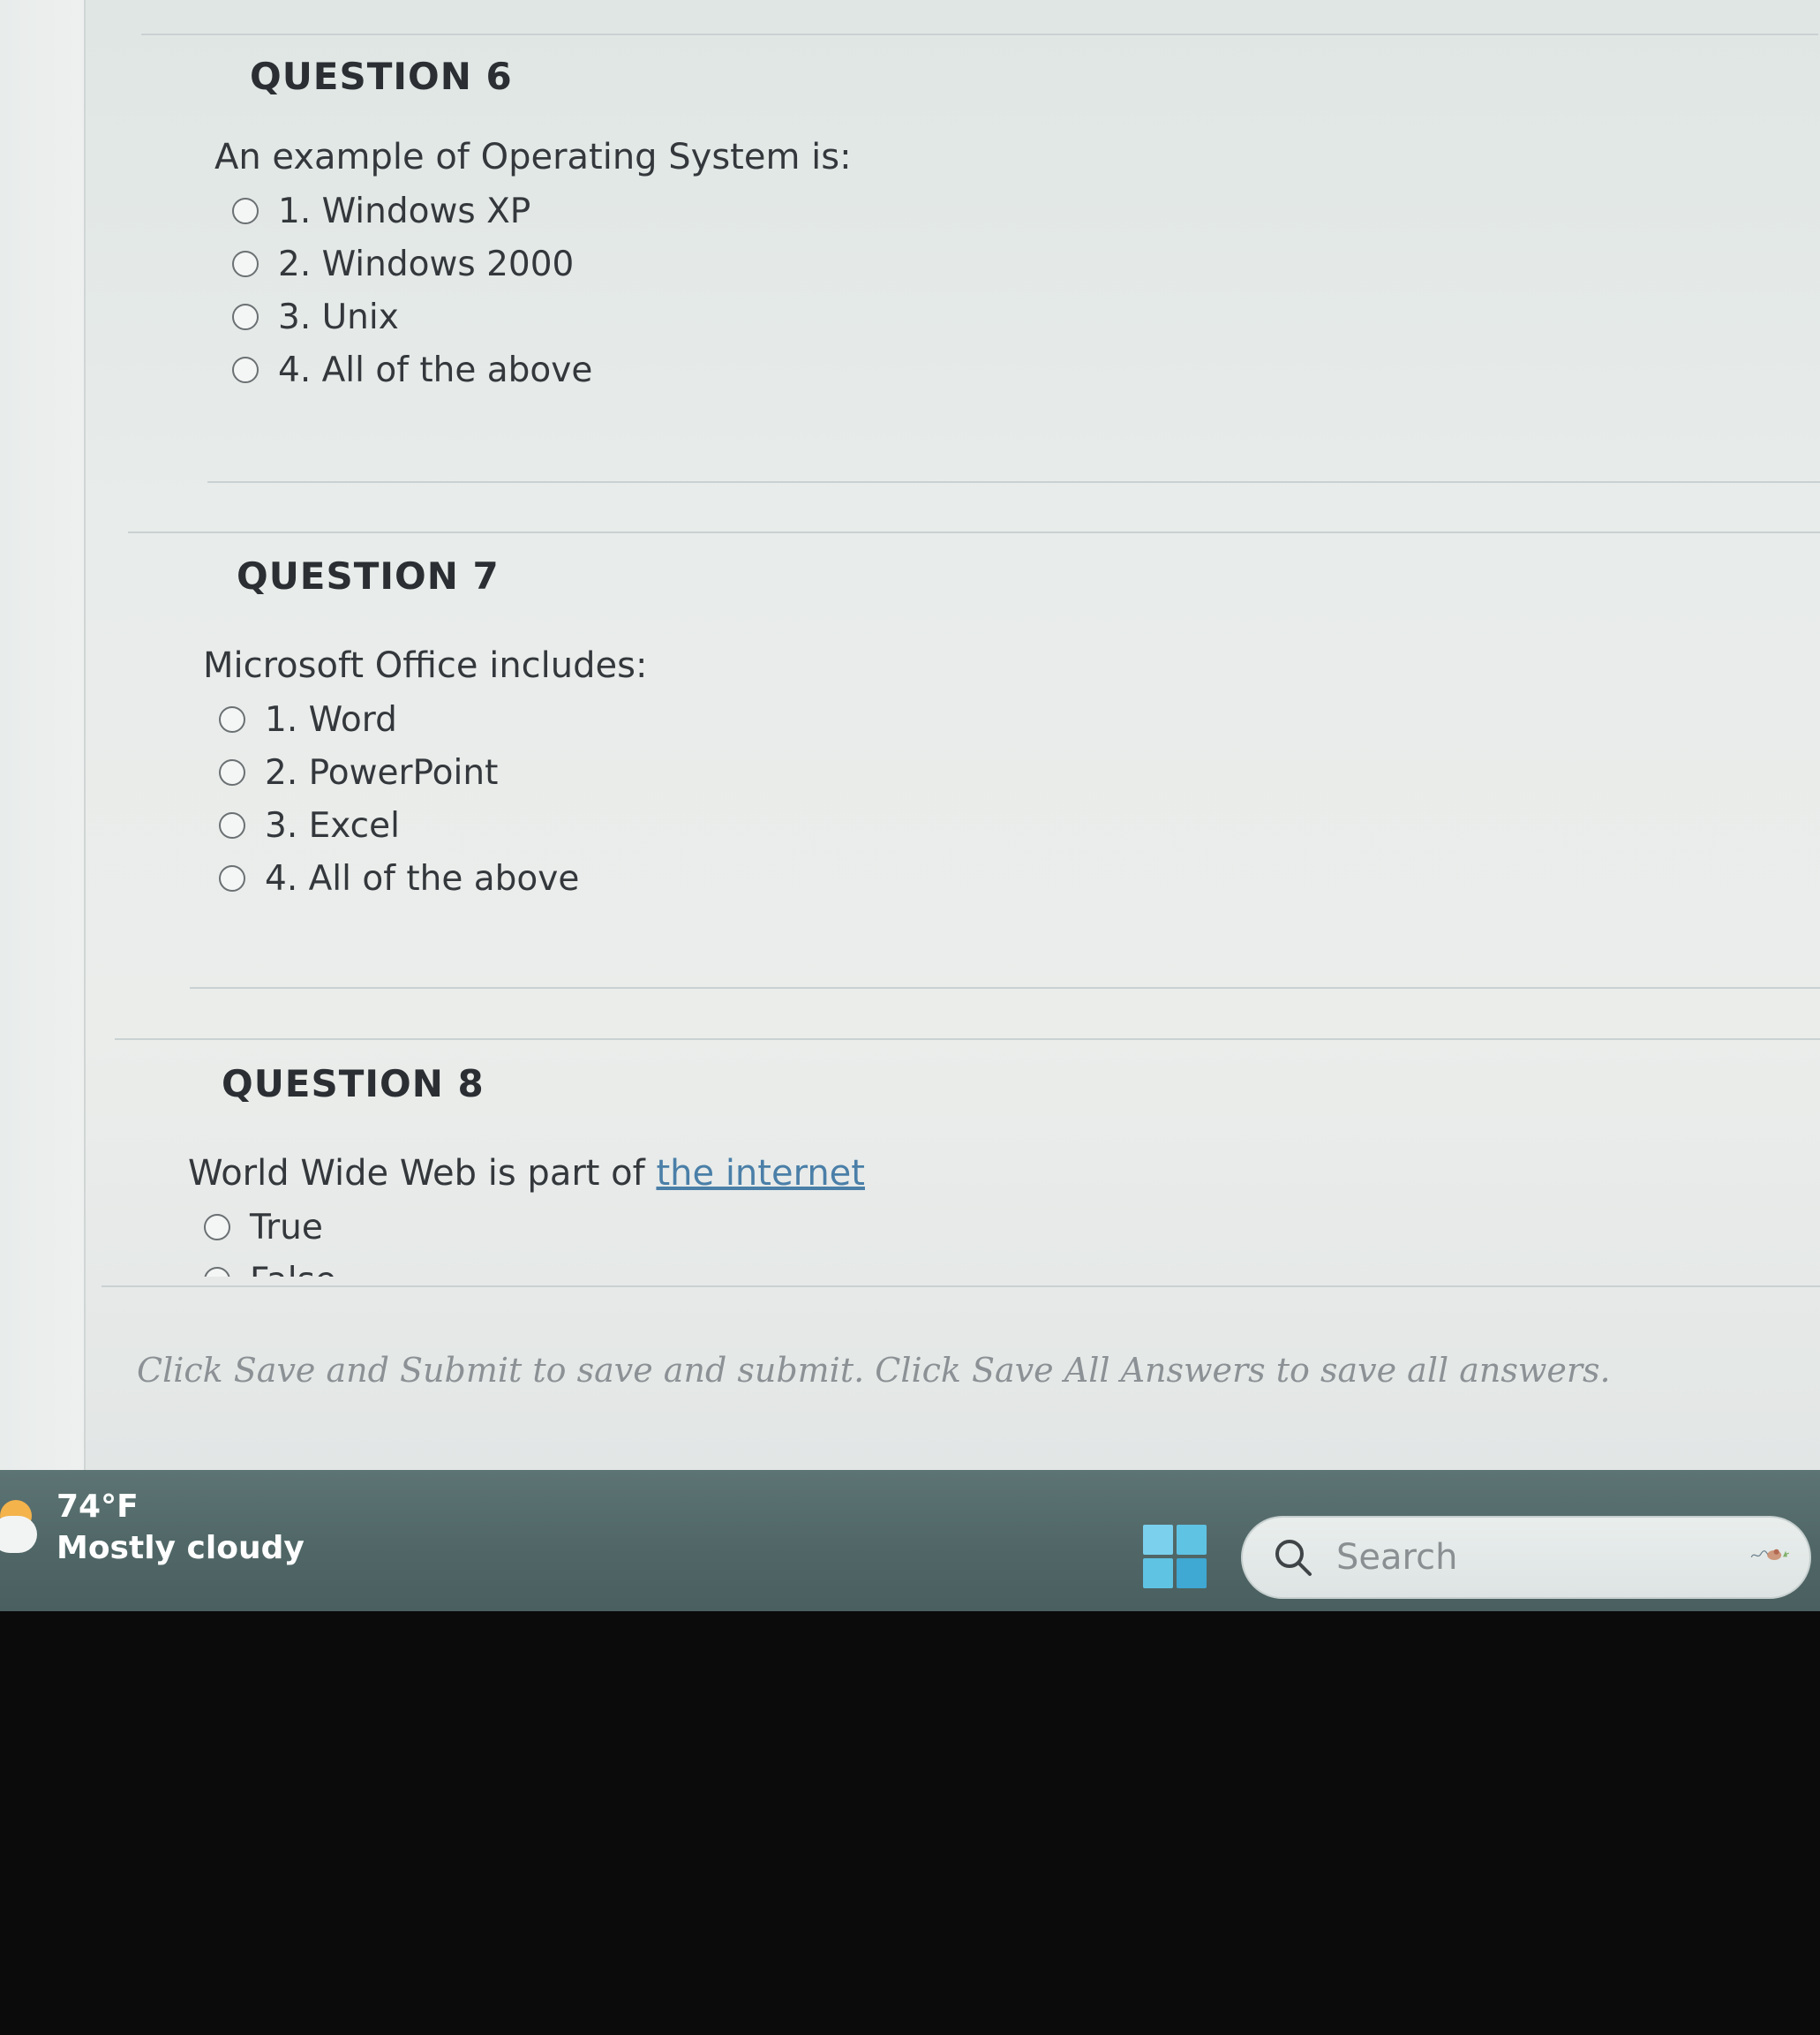 The height and width of the screenshot is (2035, 1820). Describe the element at coordinates (760, 1173) in the screenshot. I see `internet-link: the internet` at that location.